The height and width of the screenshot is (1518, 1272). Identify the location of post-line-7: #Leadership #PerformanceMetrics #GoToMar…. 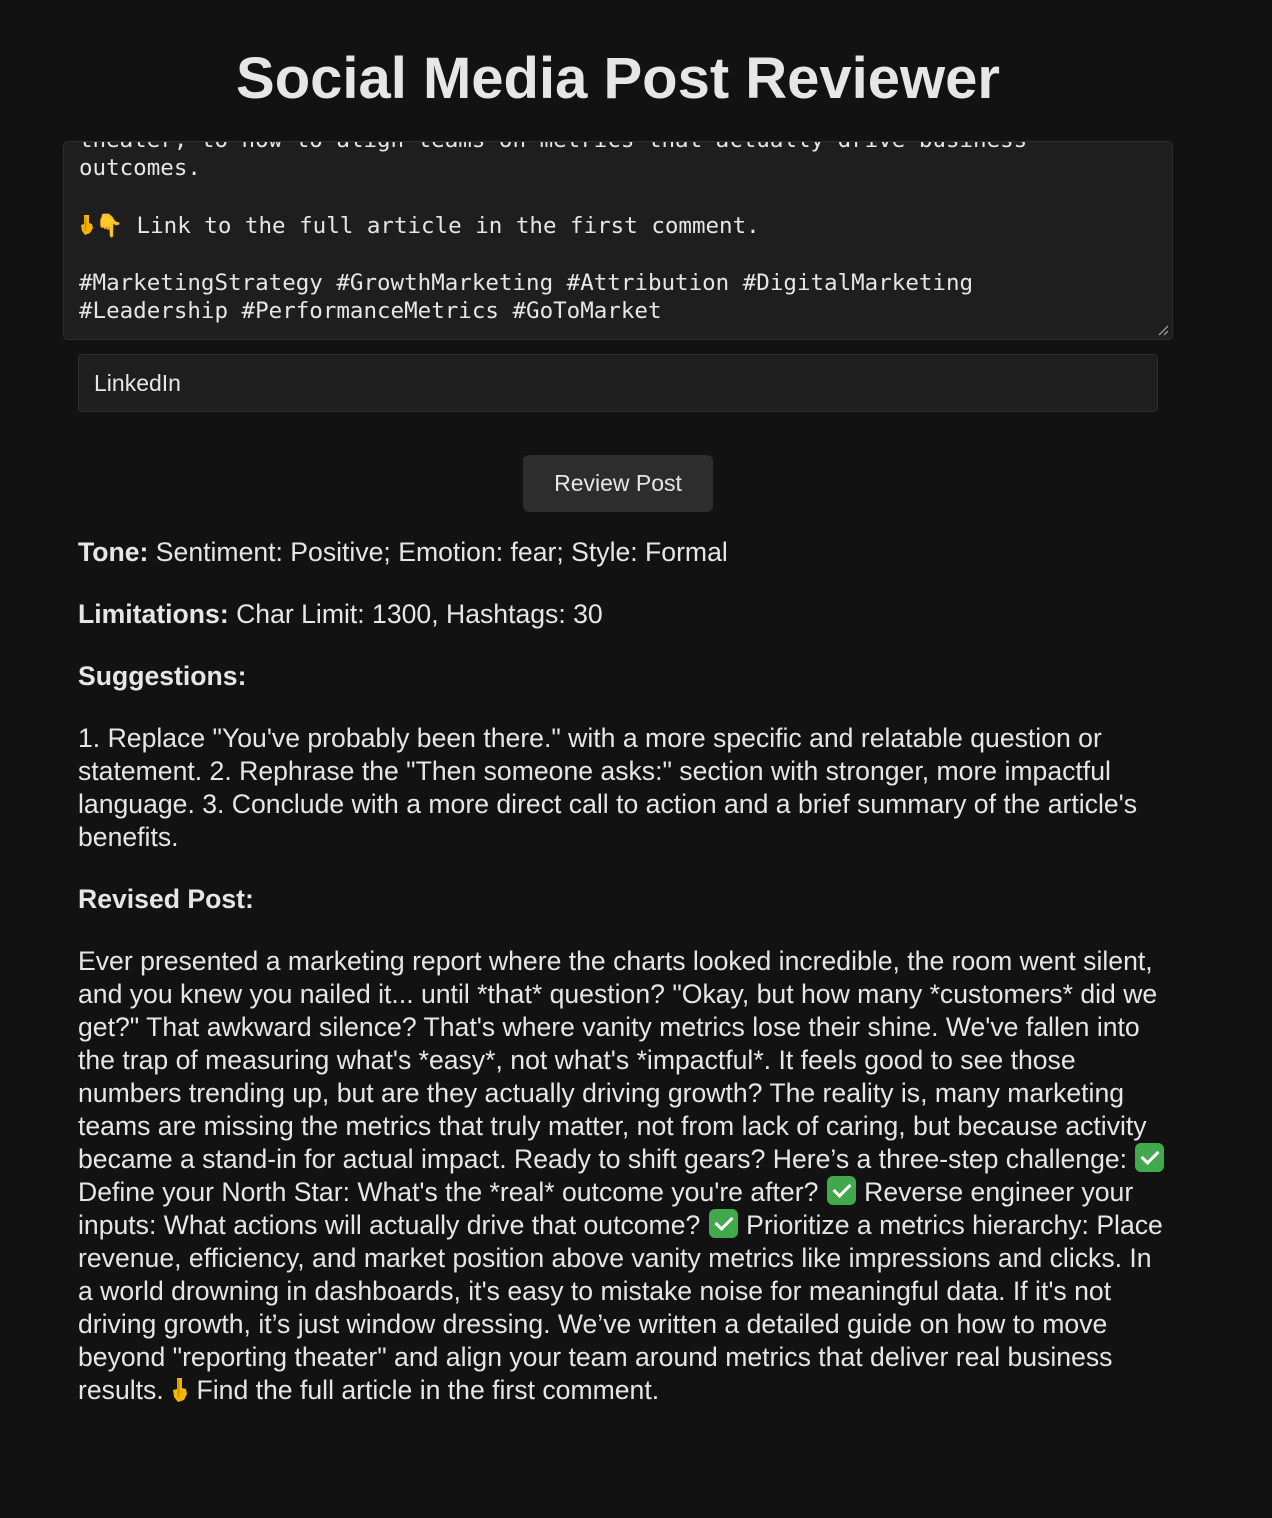
(370, 311).